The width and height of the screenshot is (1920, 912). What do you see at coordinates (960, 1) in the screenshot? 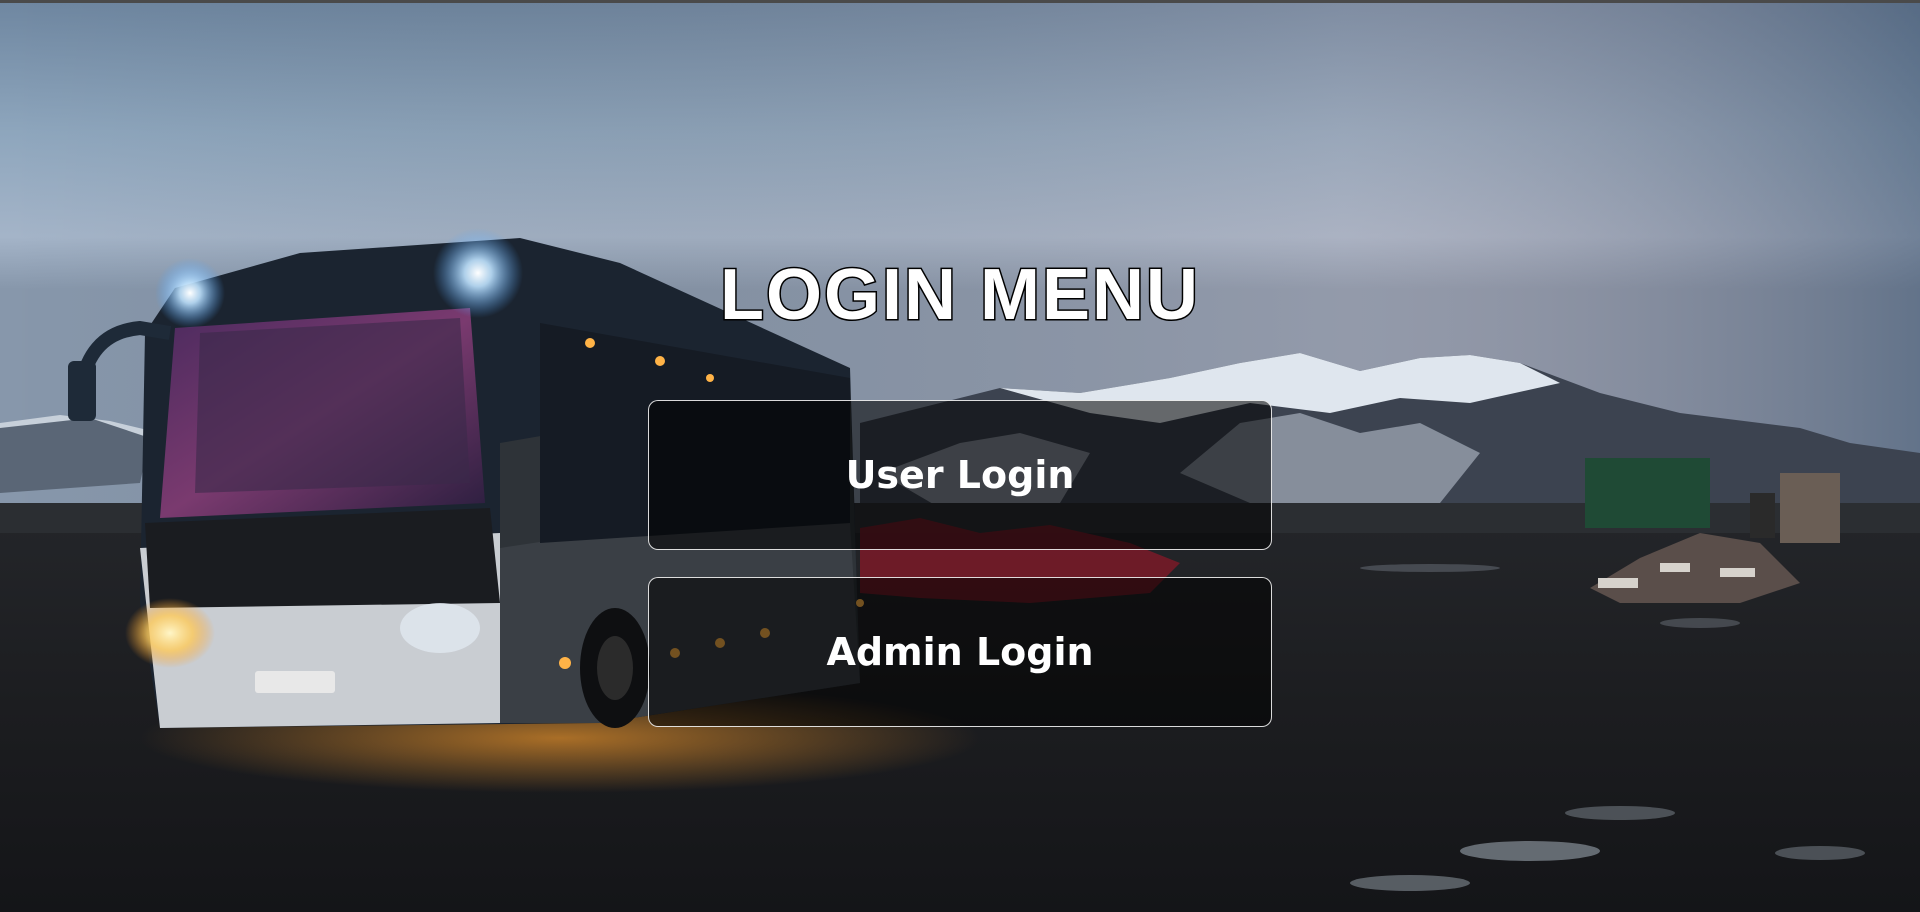
I see `browser-top-strip` at bounding box center [960, 1].